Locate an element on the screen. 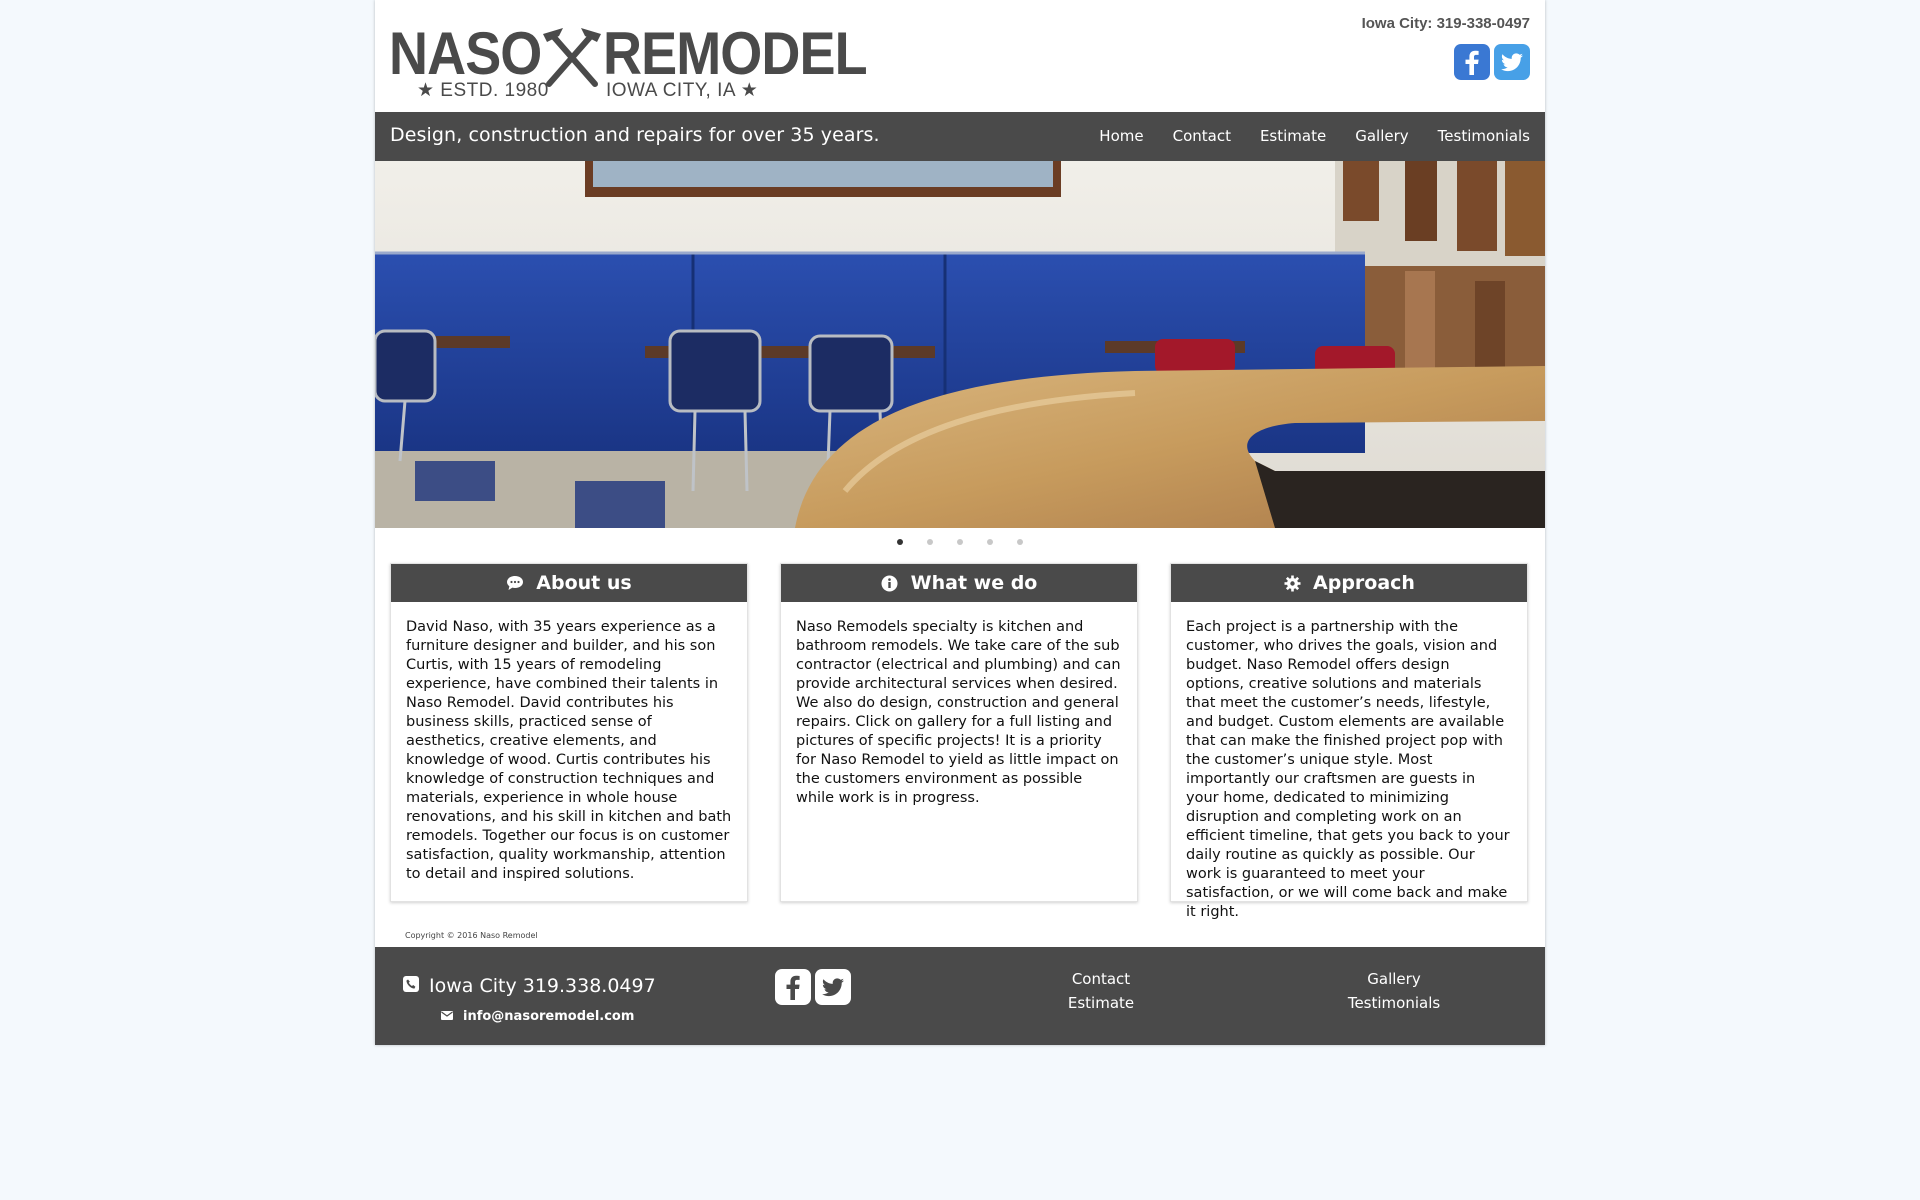 The image size is (1920, 1200). footer-email: info@nasoremodel.com is located at coordinates (537, 1016).